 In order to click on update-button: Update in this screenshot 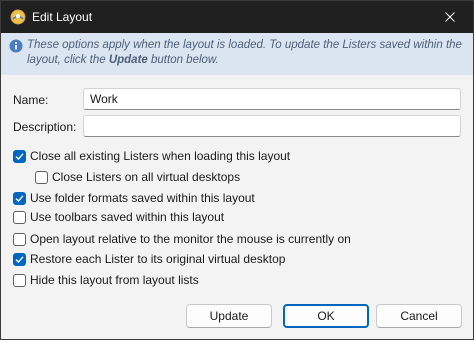, I will do `click(229, 316)`.